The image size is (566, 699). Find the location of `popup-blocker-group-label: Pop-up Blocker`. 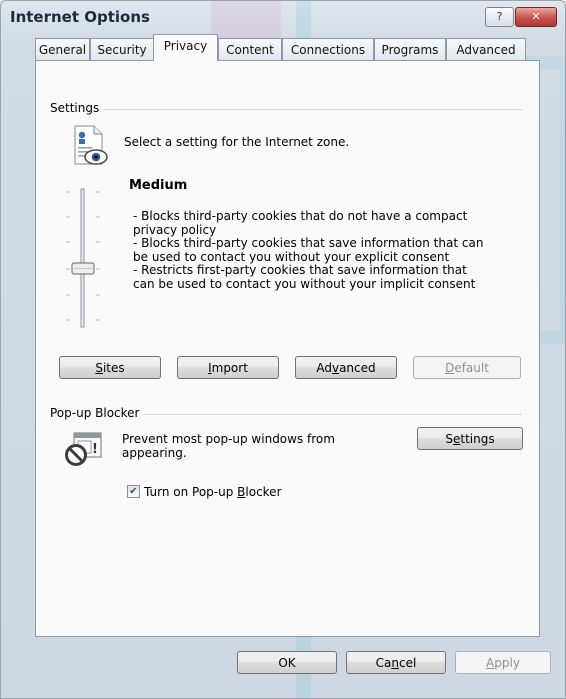

popup-blocker-group-label: Pop-up Blocker is located at coordinates (97, 413).